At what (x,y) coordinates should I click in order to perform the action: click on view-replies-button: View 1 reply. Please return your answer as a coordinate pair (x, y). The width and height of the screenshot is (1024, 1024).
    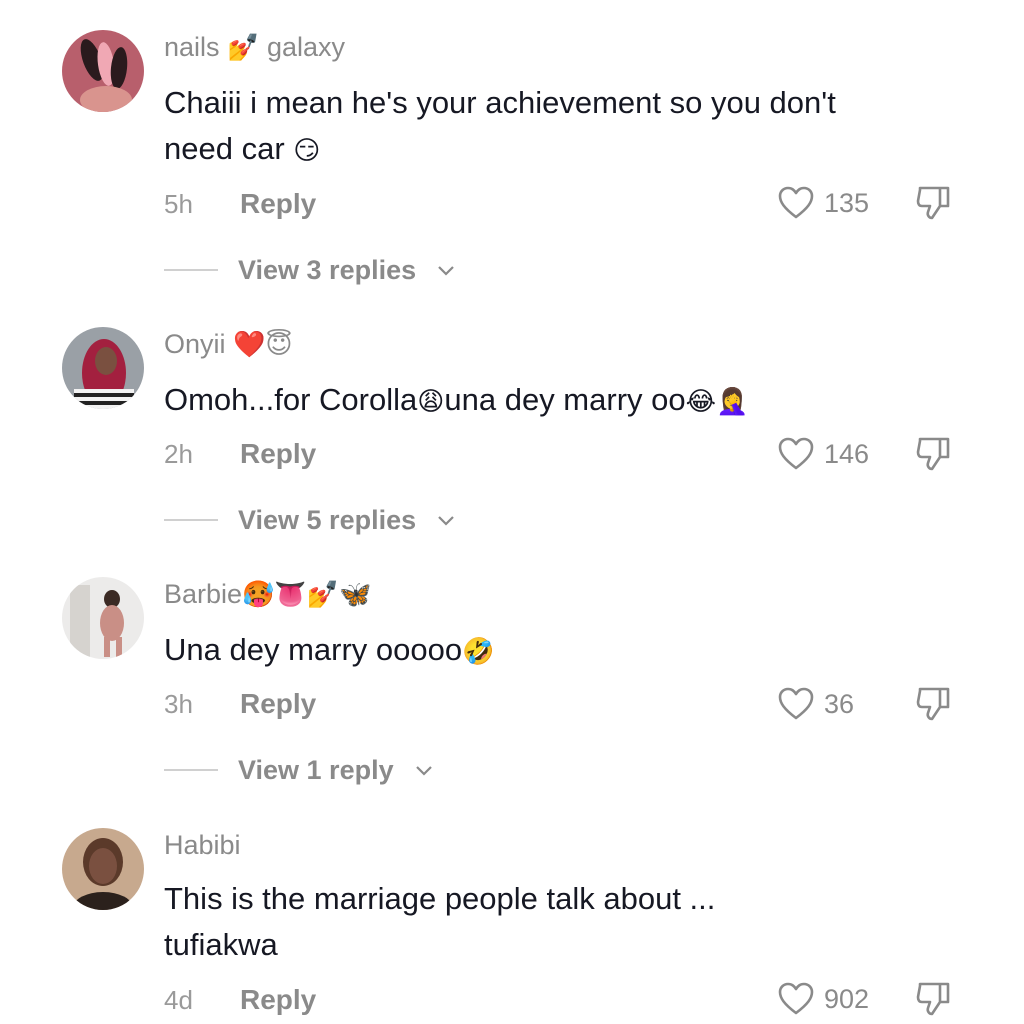
    Looking at the image, I should click on (299, 770).